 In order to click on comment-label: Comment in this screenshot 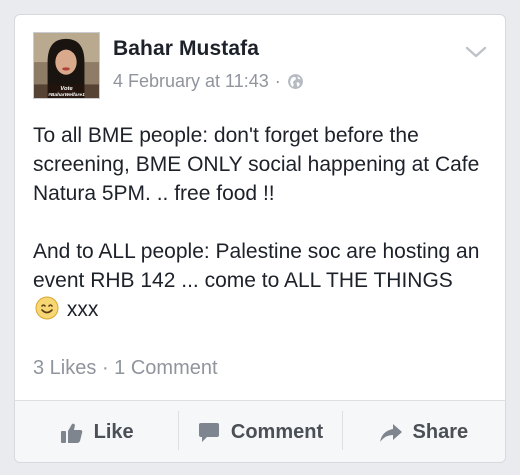, I will do `click(277, 432)`.